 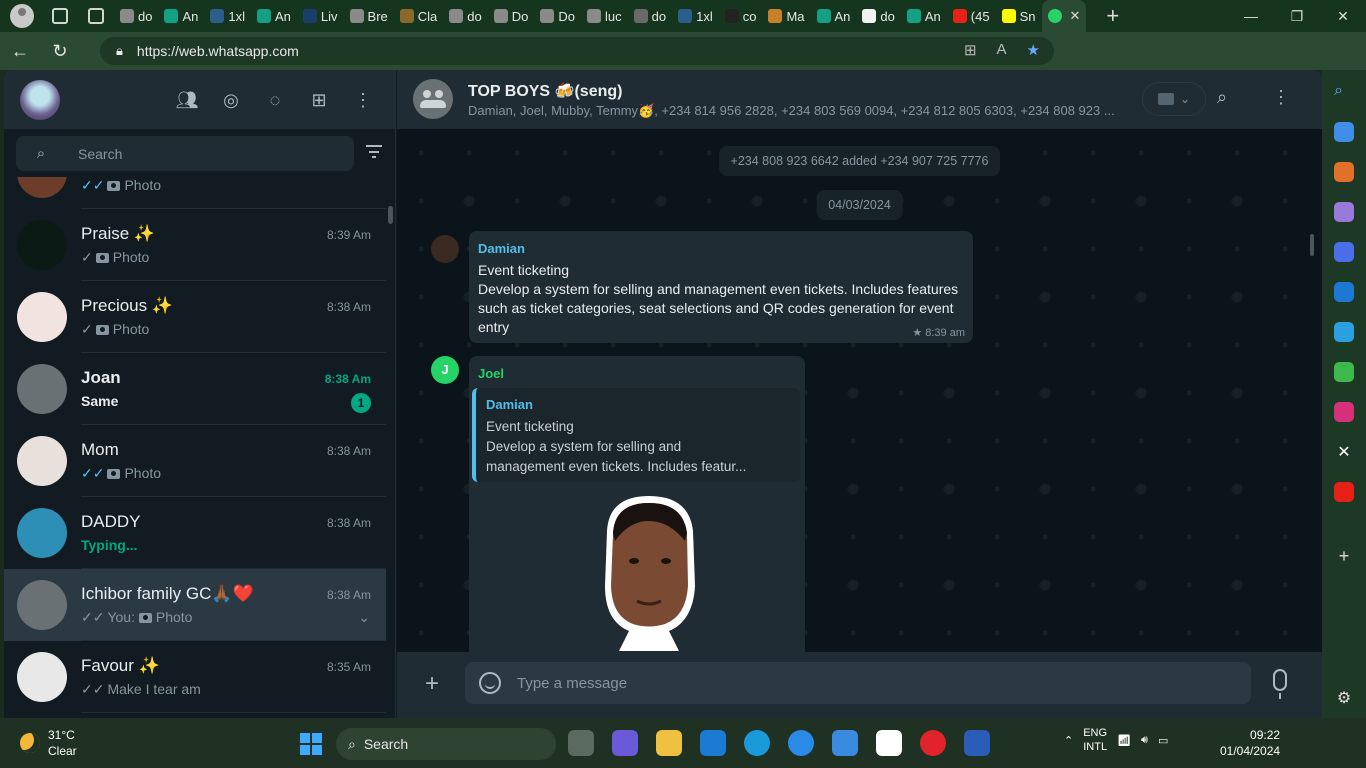 I want to click on wifi-icon: 📶︎, so click(x=1124, y=740).